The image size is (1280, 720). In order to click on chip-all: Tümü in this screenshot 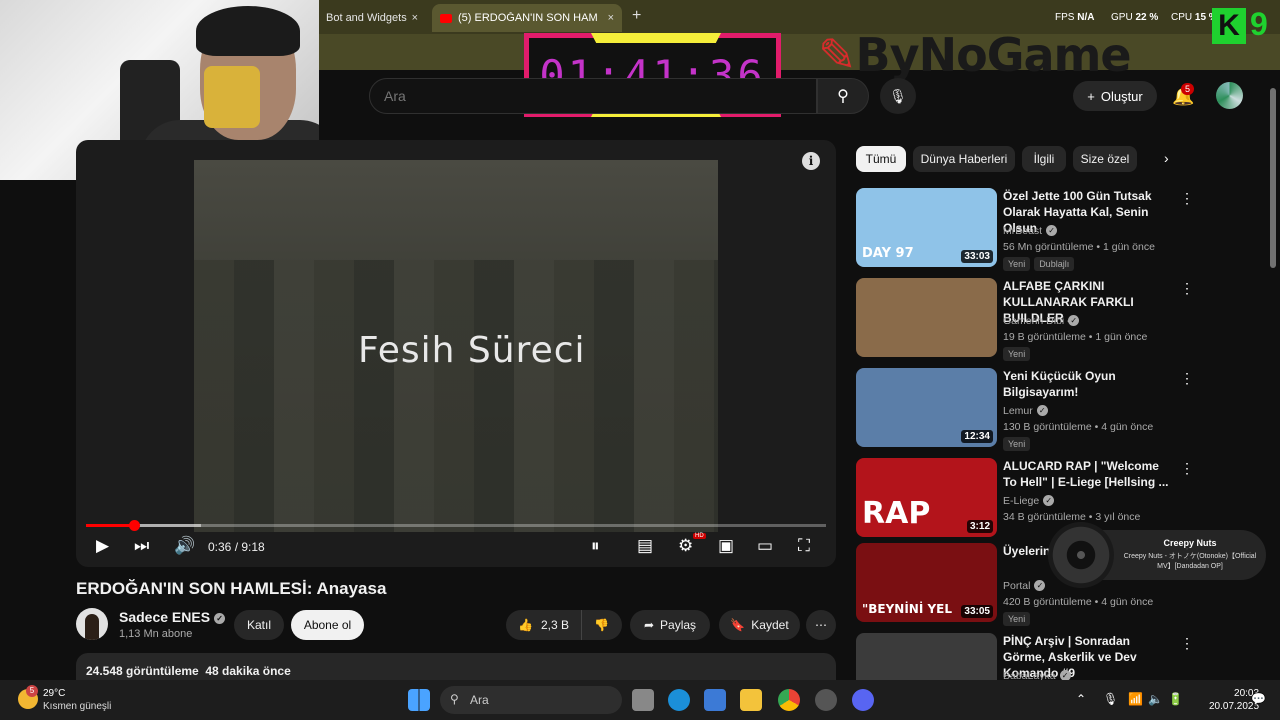, I will do `click(881, 159)`.